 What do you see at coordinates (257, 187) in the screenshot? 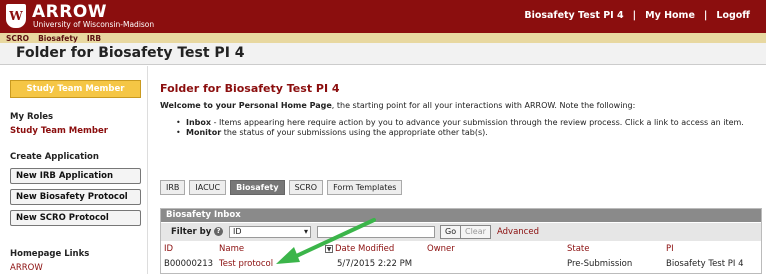
I see `tab-biosafety: Biosafety` at bounding box center [257, 187].